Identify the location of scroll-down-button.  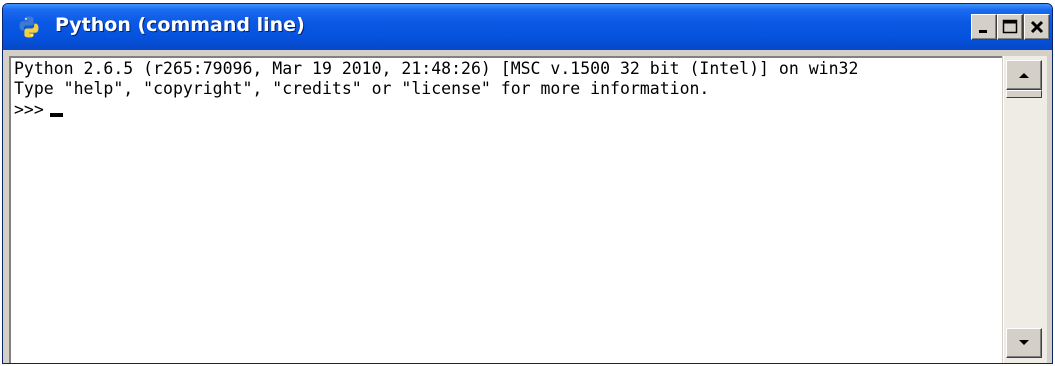
(1024, 343).